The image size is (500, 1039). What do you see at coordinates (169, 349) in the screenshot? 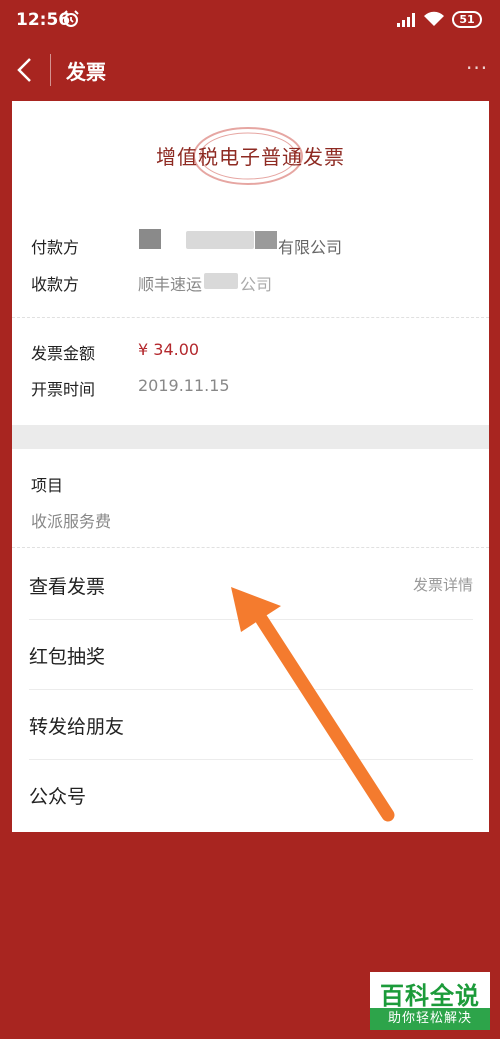
I see `amount-value: ¥ 34.00` at bounding box center [169, 349].